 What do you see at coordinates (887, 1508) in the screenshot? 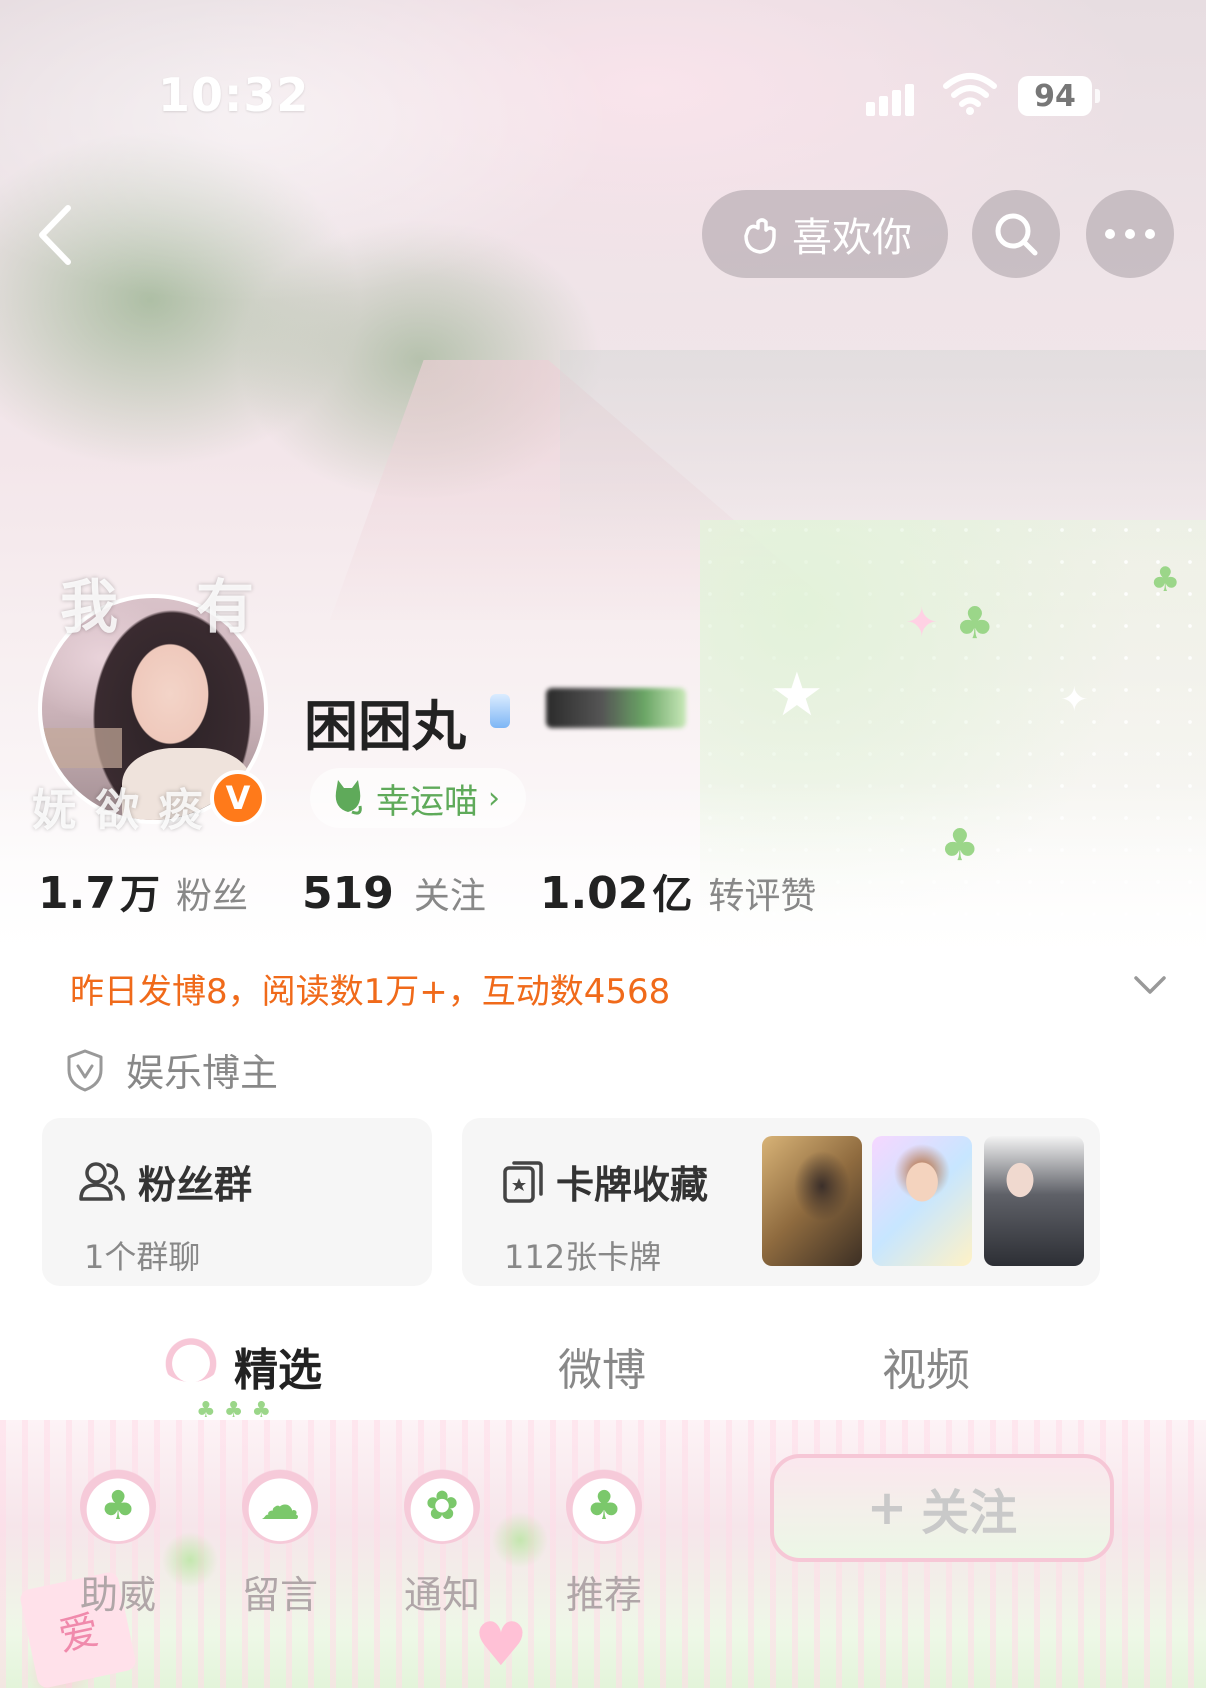
I see `plus-icon: +` at bounding box center [887, 1508].